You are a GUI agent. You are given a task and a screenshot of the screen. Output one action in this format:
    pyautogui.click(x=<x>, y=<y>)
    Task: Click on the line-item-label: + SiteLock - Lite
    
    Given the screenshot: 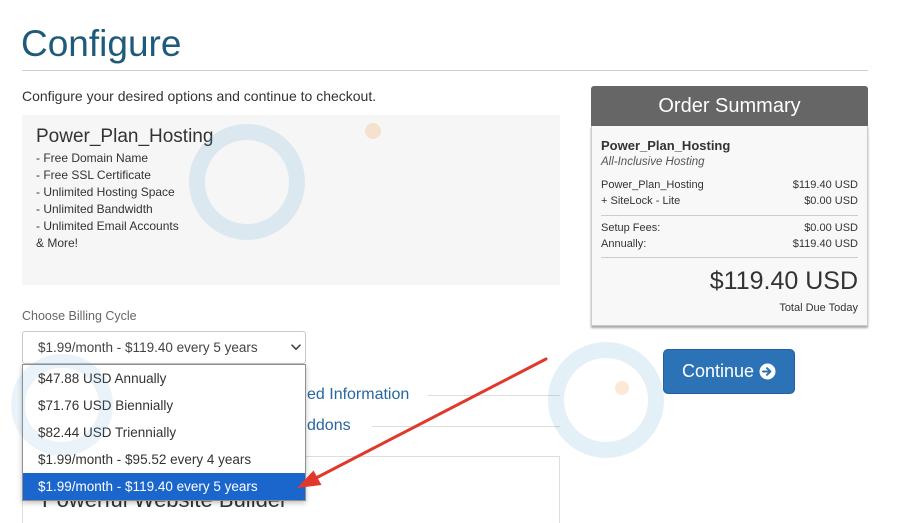 What is the action you would take?
    pyautogui.click(x=641, y=201)
    